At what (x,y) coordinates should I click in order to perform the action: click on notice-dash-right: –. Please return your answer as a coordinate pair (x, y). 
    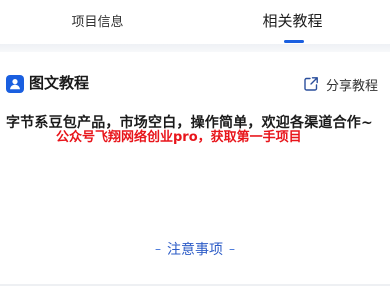
    Looking at the image, I should click on (232, 249).